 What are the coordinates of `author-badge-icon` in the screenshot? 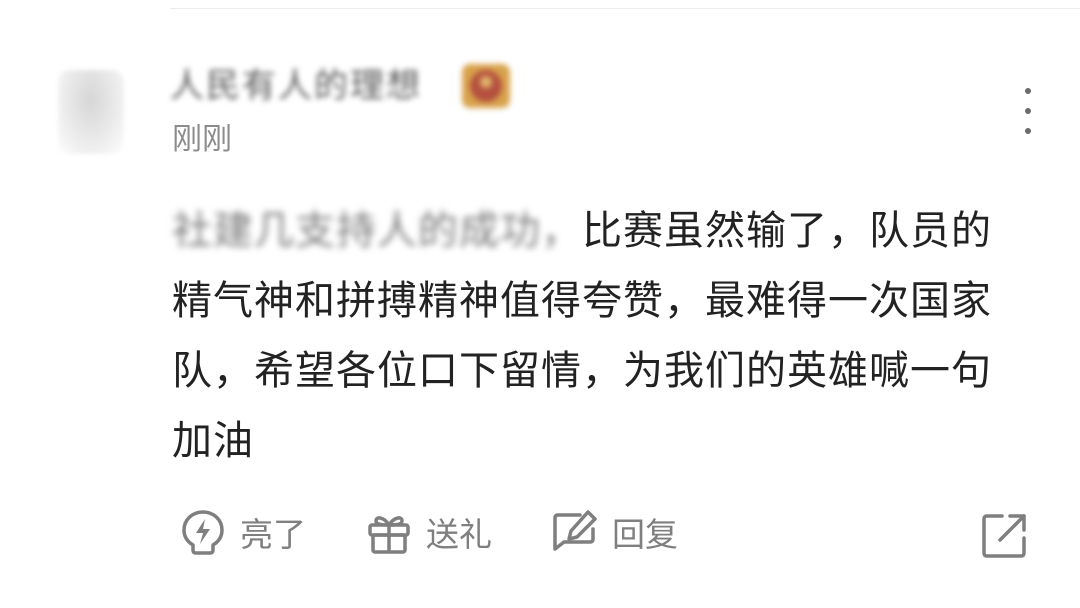 It's located at (486, 86).